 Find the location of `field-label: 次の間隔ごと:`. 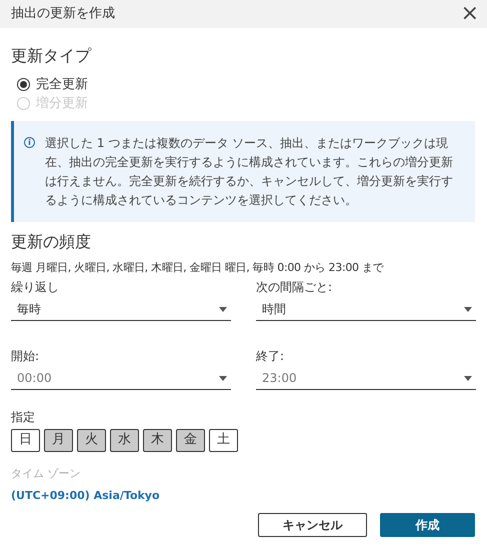

field-label: 次の間隔ごと: is located at coordinates (295, 286).